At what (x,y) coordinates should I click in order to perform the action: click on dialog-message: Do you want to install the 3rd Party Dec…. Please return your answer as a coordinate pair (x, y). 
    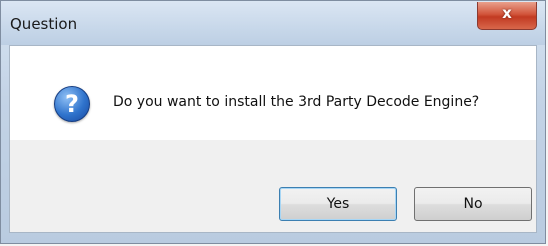
    Looking at the image, I should click on (296, 102).